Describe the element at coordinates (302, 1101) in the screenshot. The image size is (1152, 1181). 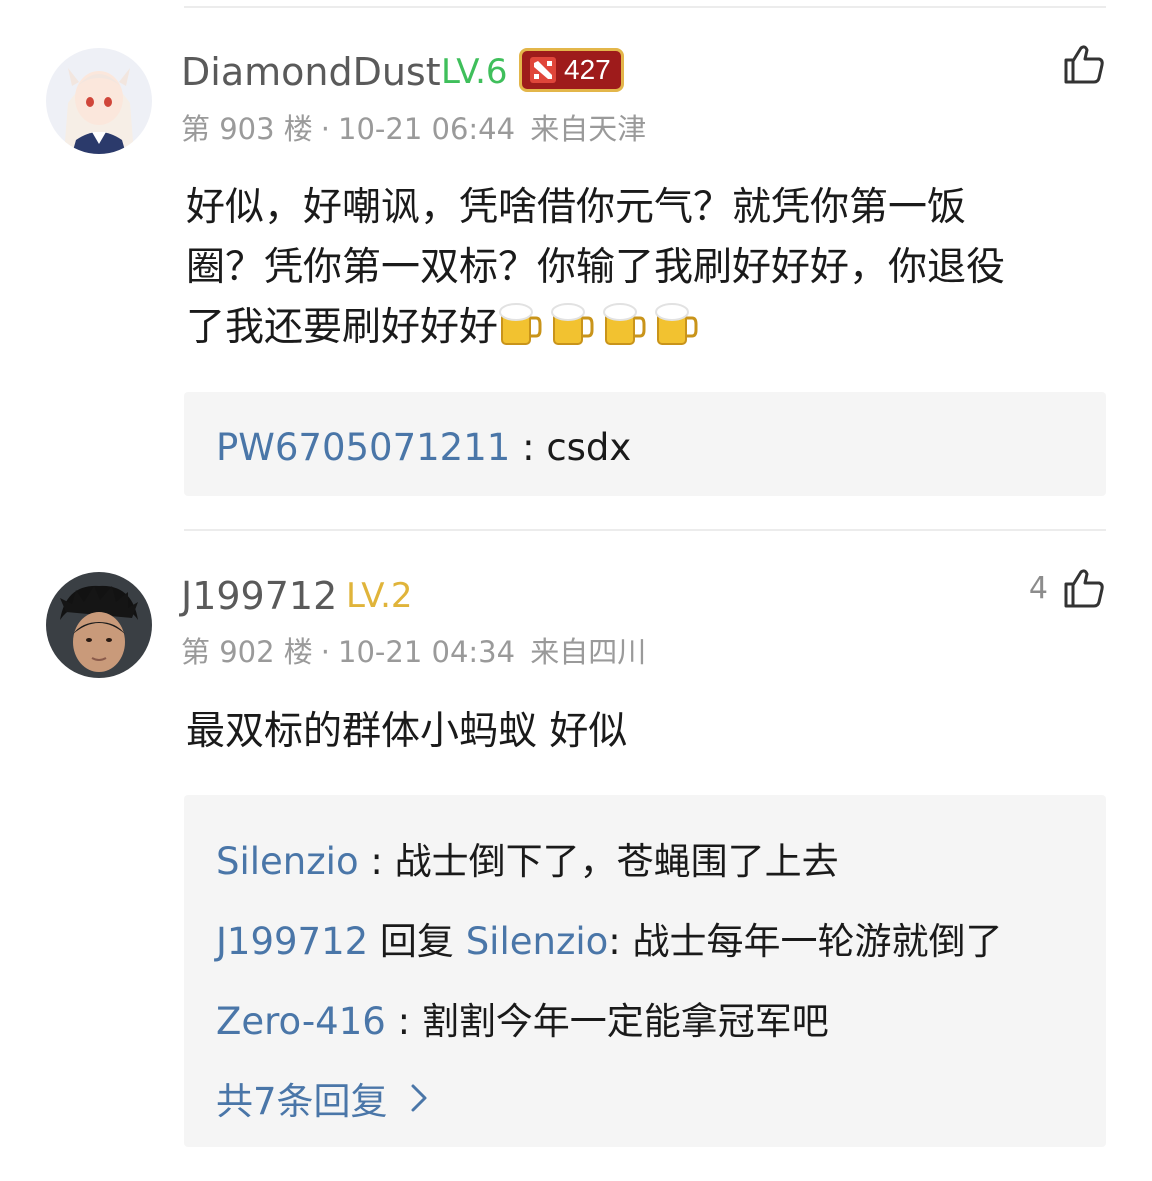
I see `more-replies-label: 共7条回复` at that location.